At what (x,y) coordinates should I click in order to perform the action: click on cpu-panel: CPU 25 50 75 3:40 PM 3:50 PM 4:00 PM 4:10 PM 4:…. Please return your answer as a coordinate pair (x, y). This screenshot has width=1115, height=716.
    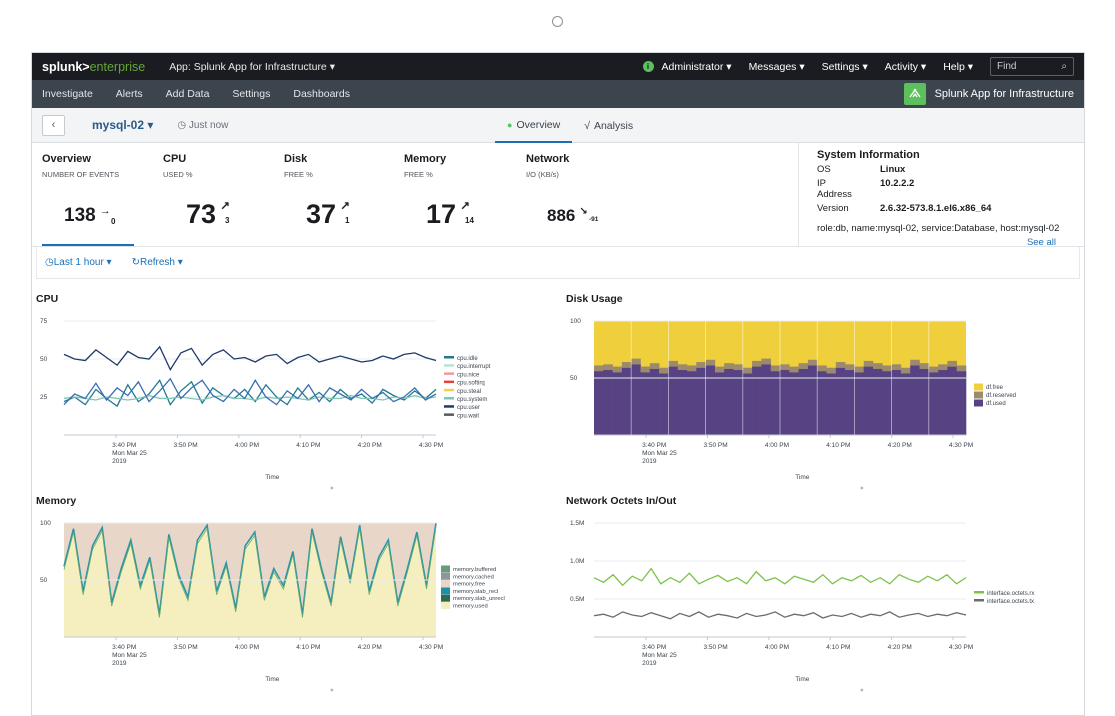
    Looking at the image, I should click on (294, 393).